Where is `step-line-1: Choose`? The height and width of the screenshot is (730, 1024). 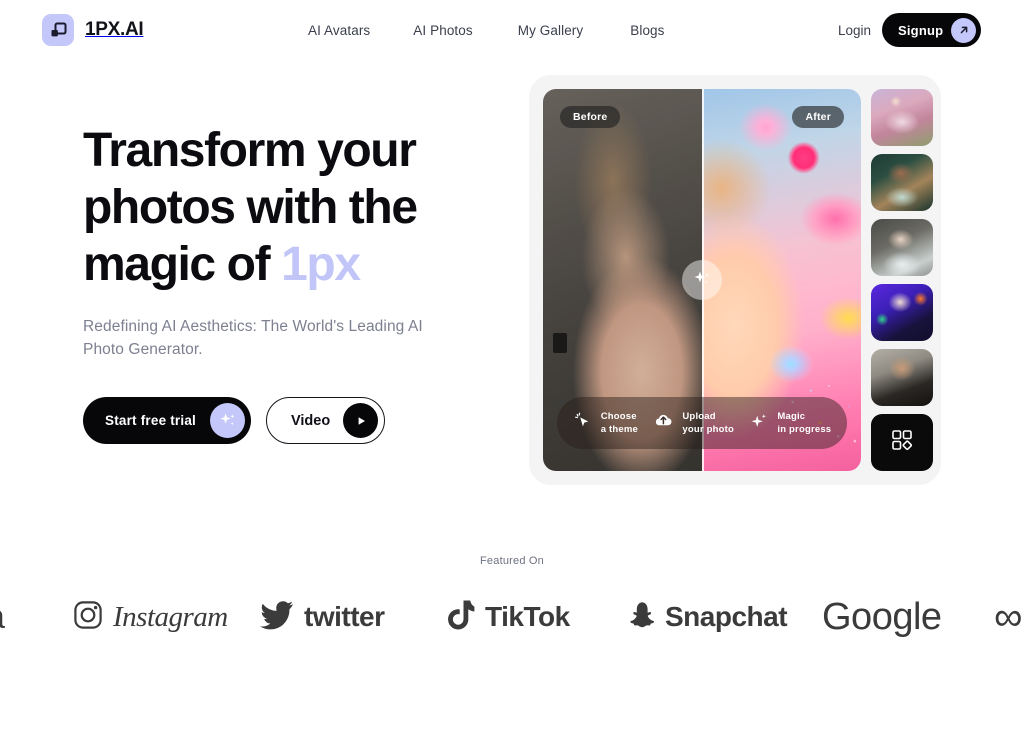
step-line-1: Choose is located at coordinates (618, 416).